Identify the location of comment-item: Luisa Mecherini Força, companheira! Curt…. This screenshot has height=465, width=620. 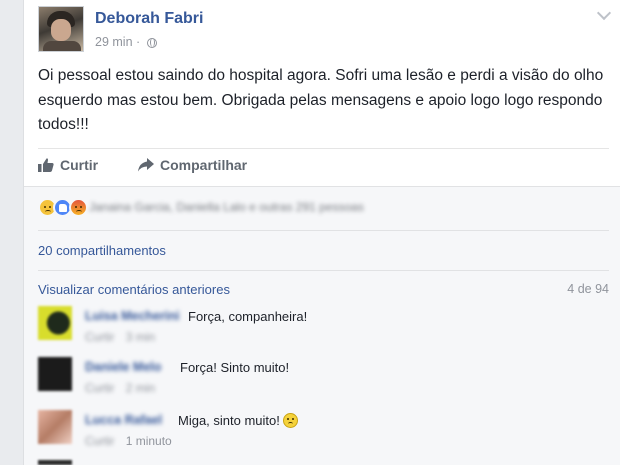
(318, 326).